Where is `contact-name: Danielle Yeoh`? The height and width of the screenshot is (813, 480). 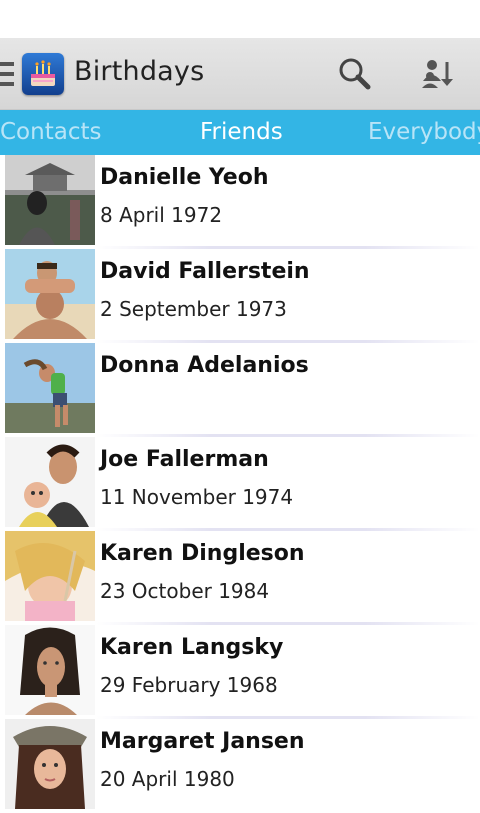
contact-name: Danielle Yeoh is located at coordinates (184, 177).